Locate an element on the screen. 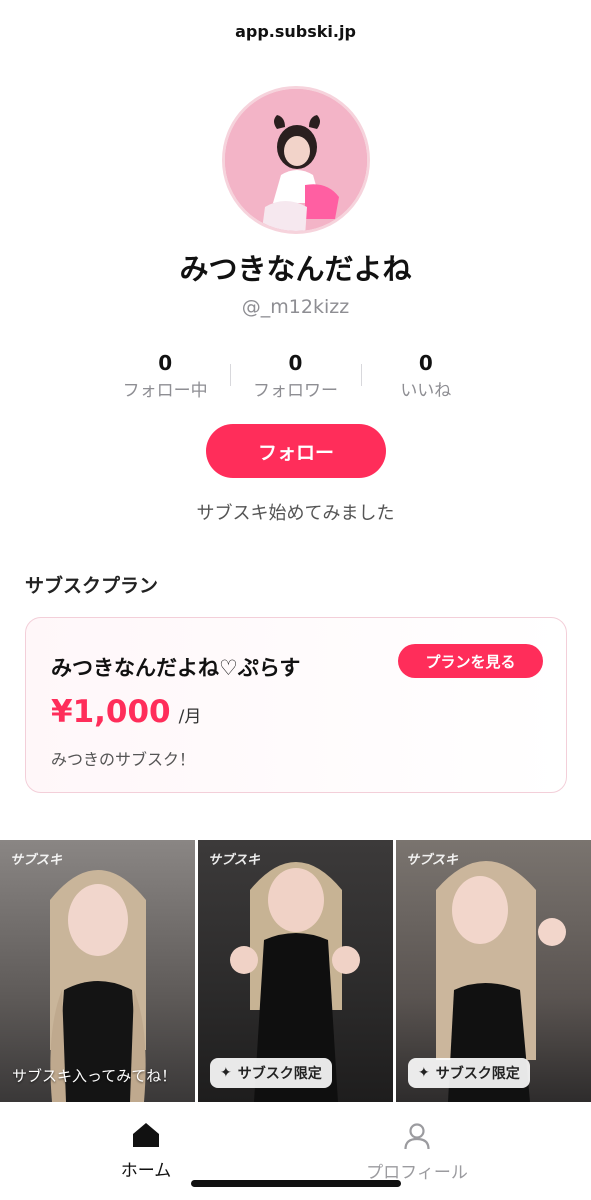 The width and height of the screenshot is (591, 1200). stat-followers-label: フォロワー is located at coordinates (295, 391).